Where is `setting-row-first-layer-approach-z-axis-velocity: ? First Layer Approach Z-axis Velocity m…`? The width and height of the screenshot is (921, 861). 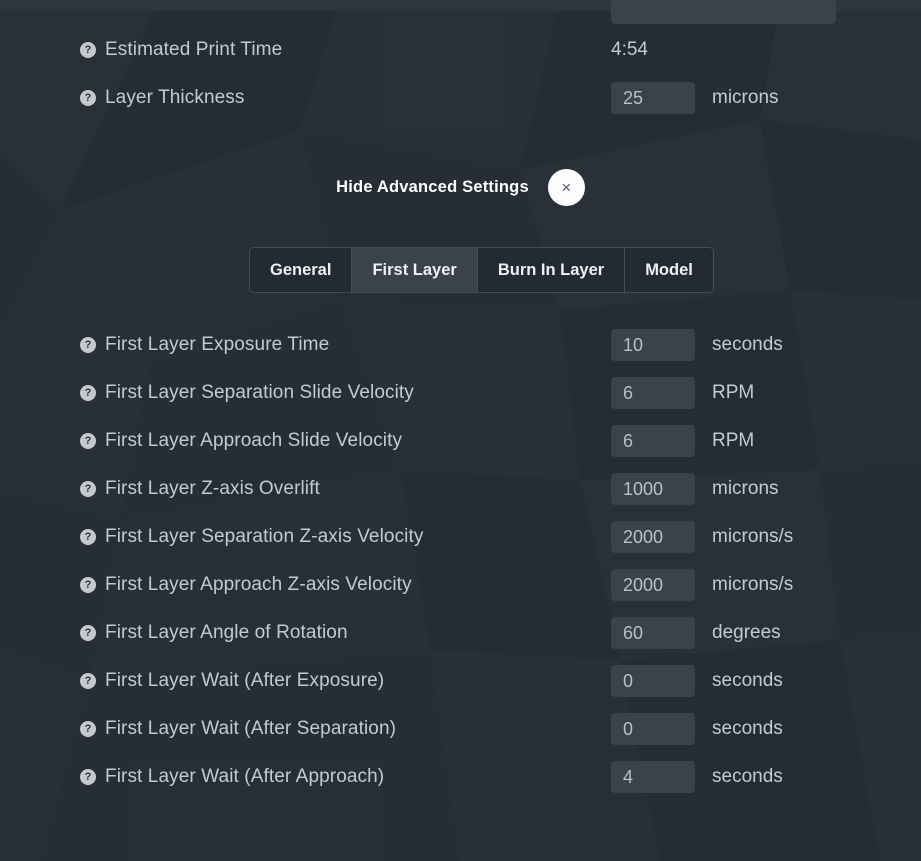 setting-row-first-layer-approach-z-axis-velocity: ? First Layer Approach Z-axis Velocity m… is located at coordinates (460, 585).